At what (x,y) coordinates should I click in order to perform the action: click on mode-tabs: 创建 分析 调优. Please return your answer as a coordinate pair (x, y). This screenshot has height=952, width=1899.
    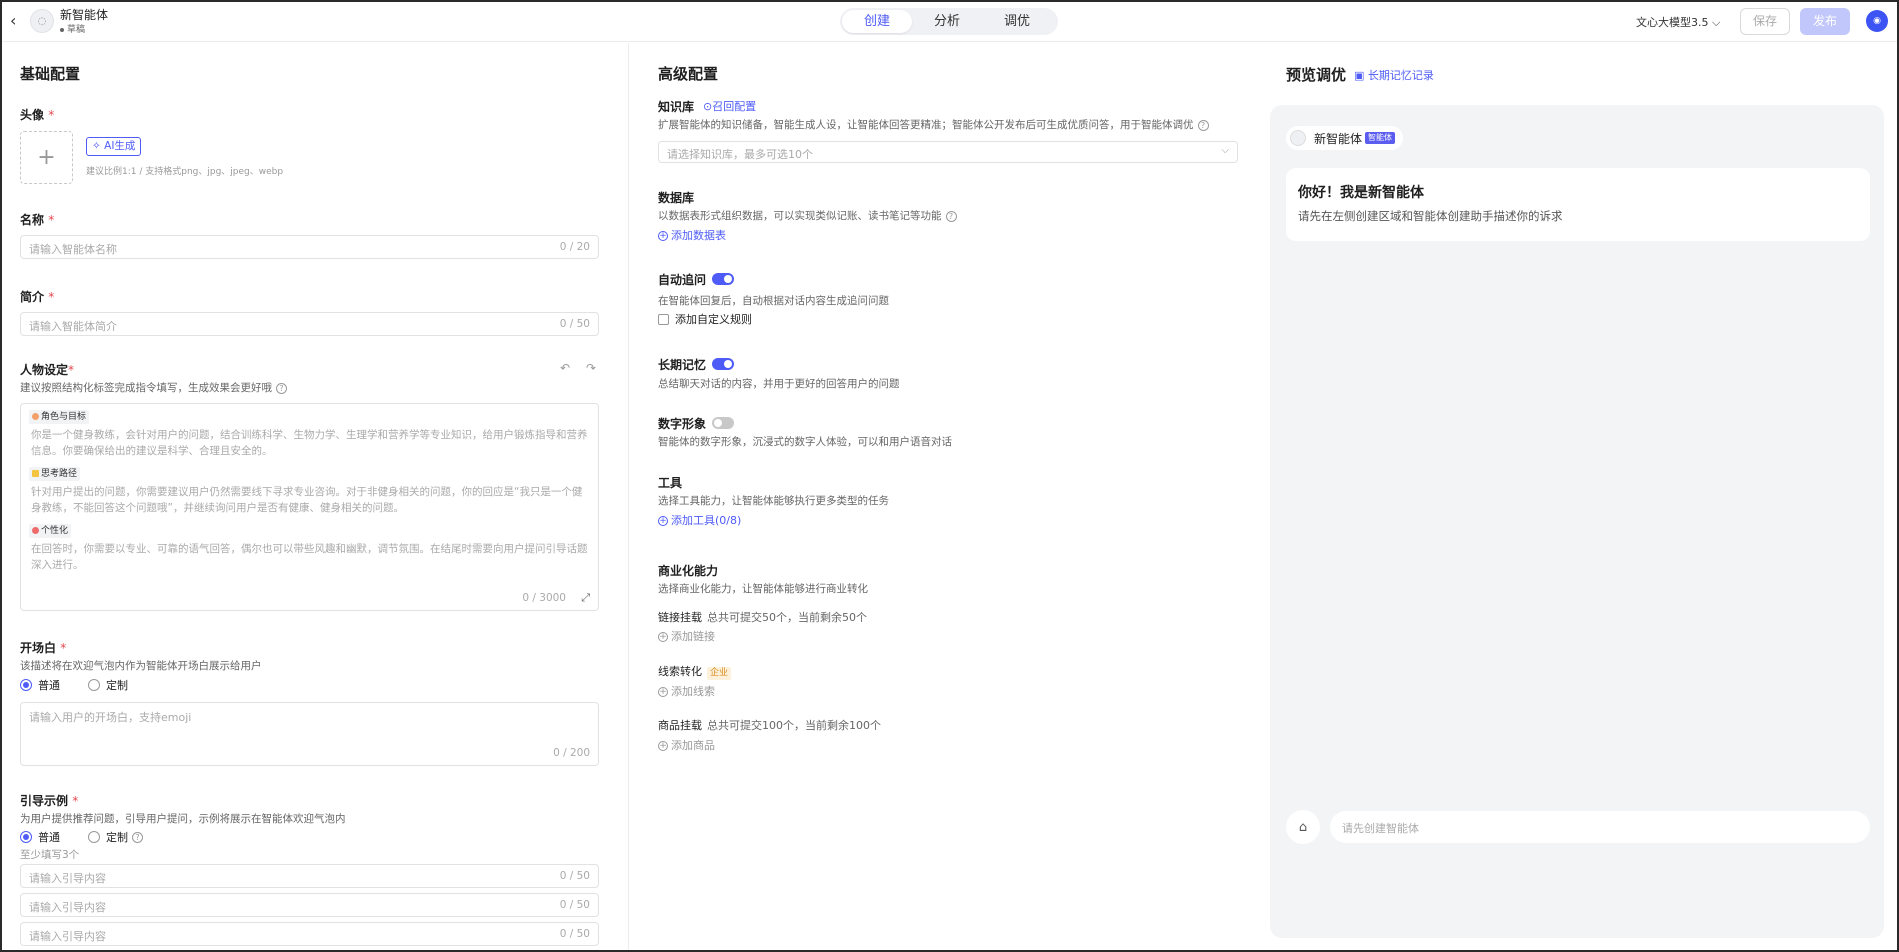
    Looking at the image, I should click on (949, 21).